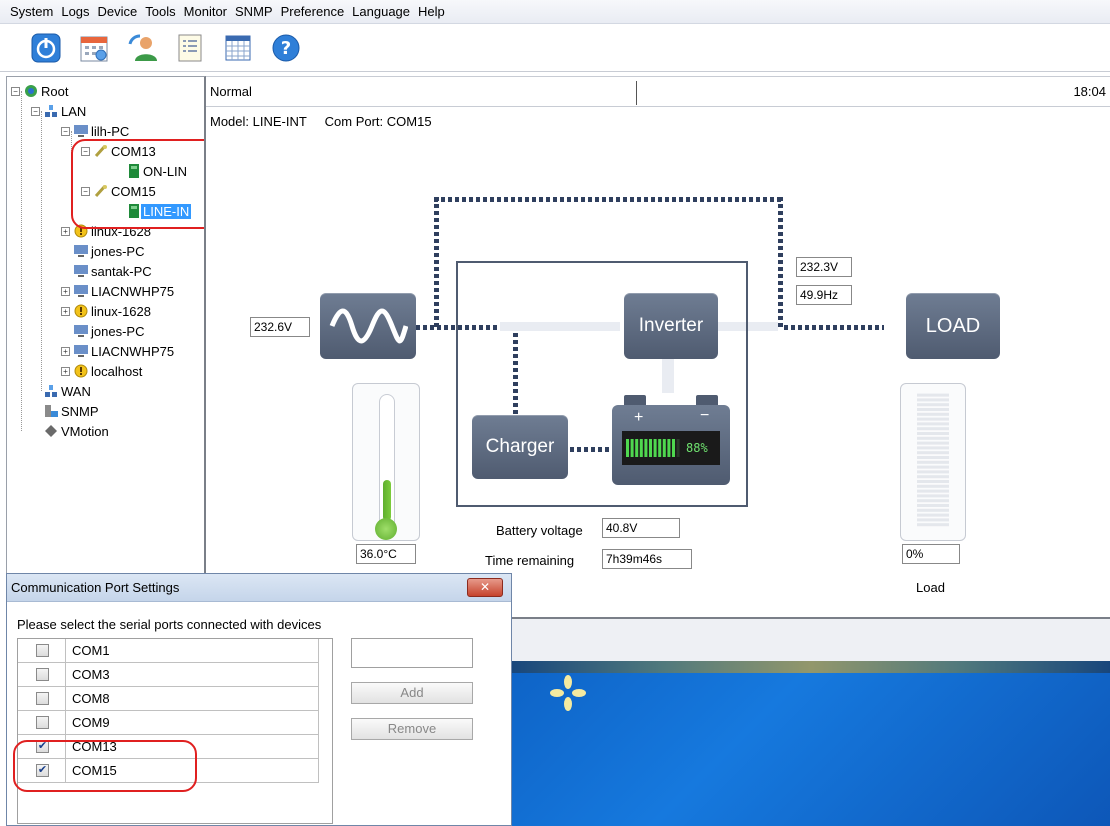 This screenshot has height=826, width=1110. I want to click on desktop-horizon, so click(811, 667).